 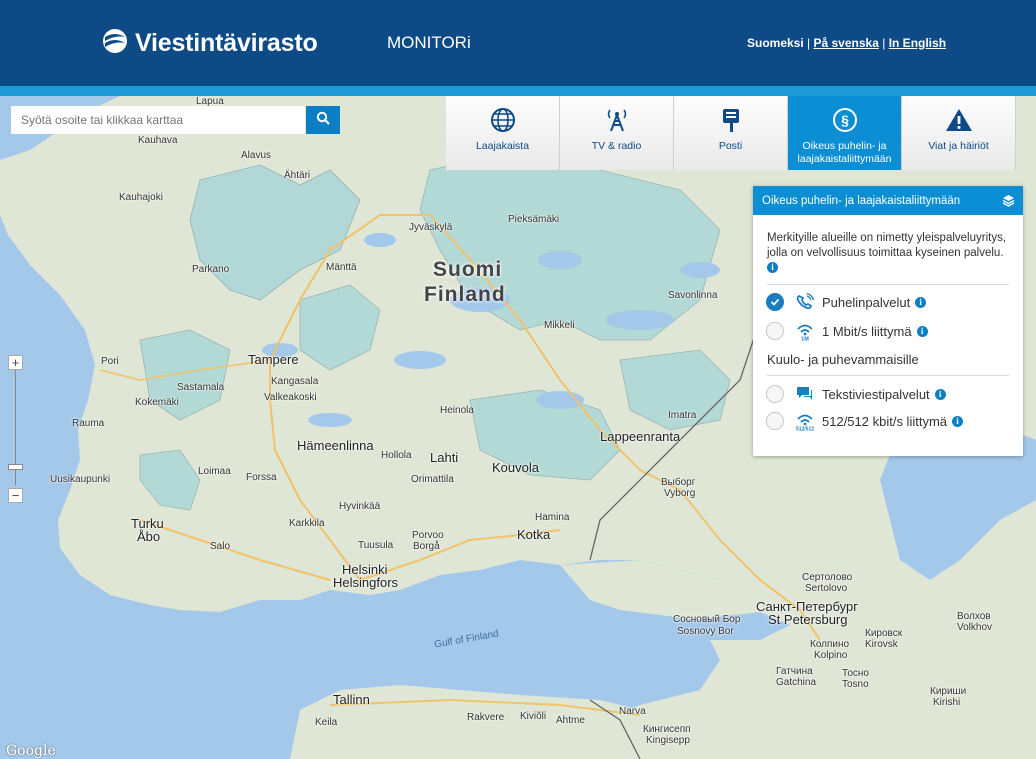 What do you see at coordinates (705, 631) in the screenshot?
I see `city-label: Sosnovy Bor` at bounding box center [705, 631].